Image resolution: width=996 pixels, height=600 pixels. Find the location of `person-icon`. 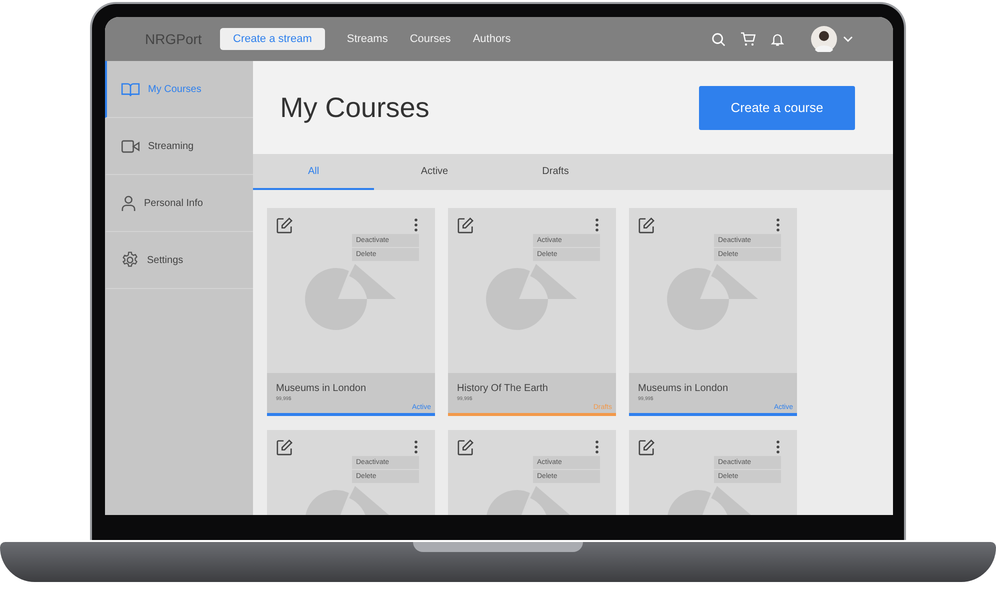

person-icon is located at coordinates (128, 203).